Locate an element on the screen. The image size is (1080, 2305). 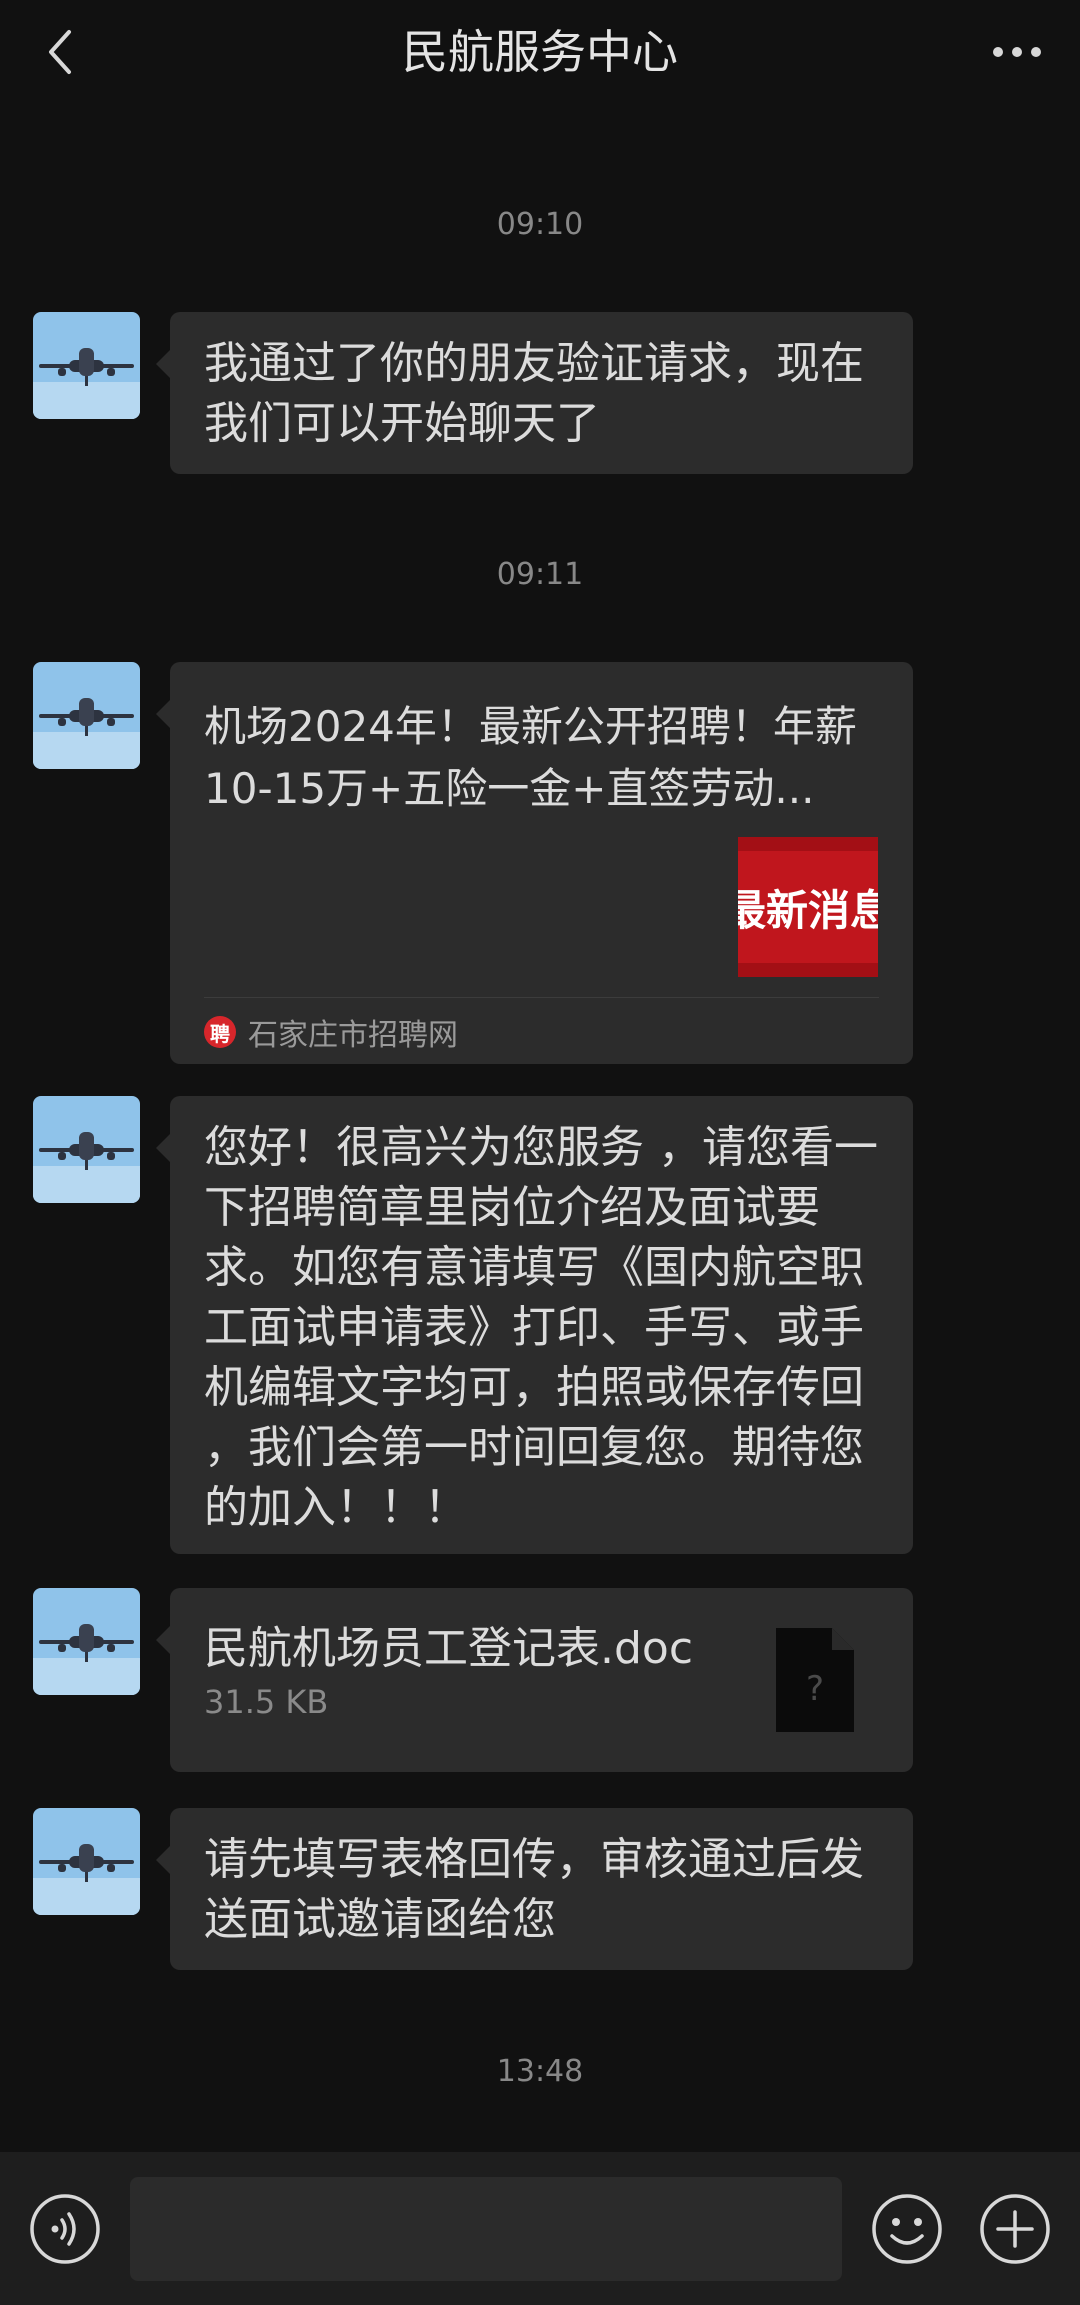
emoji-icon is located at coordinates (907, 2229).